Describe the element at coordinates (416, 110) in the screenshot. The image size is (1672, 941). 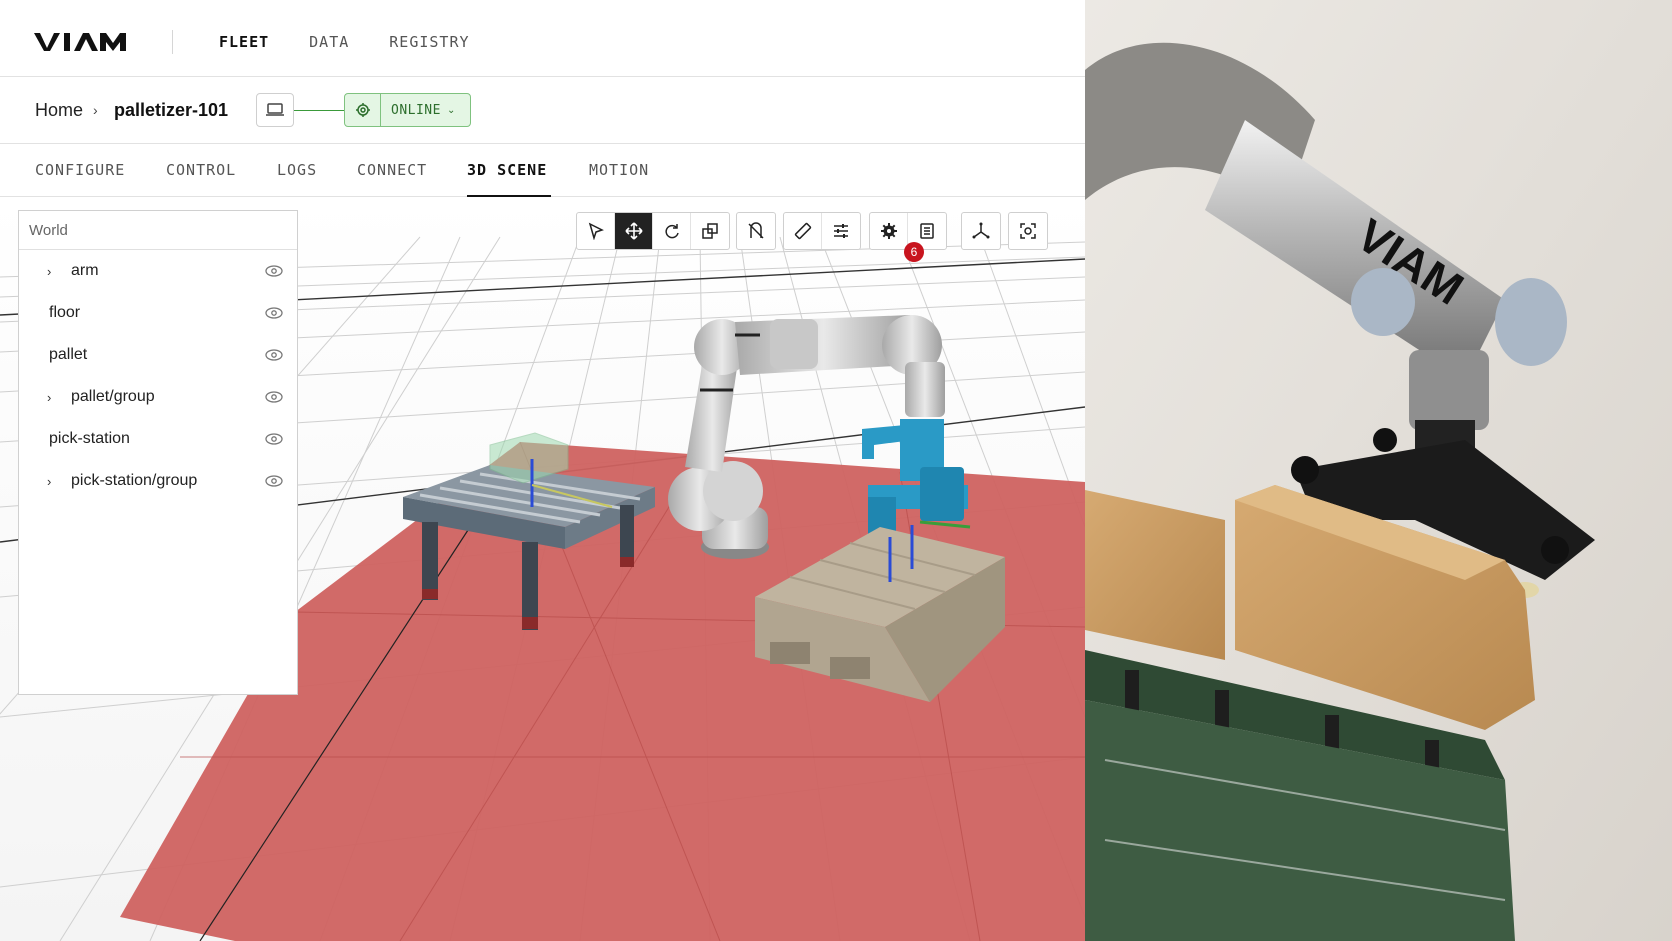
I see `status-label: ONLINE` at that location.